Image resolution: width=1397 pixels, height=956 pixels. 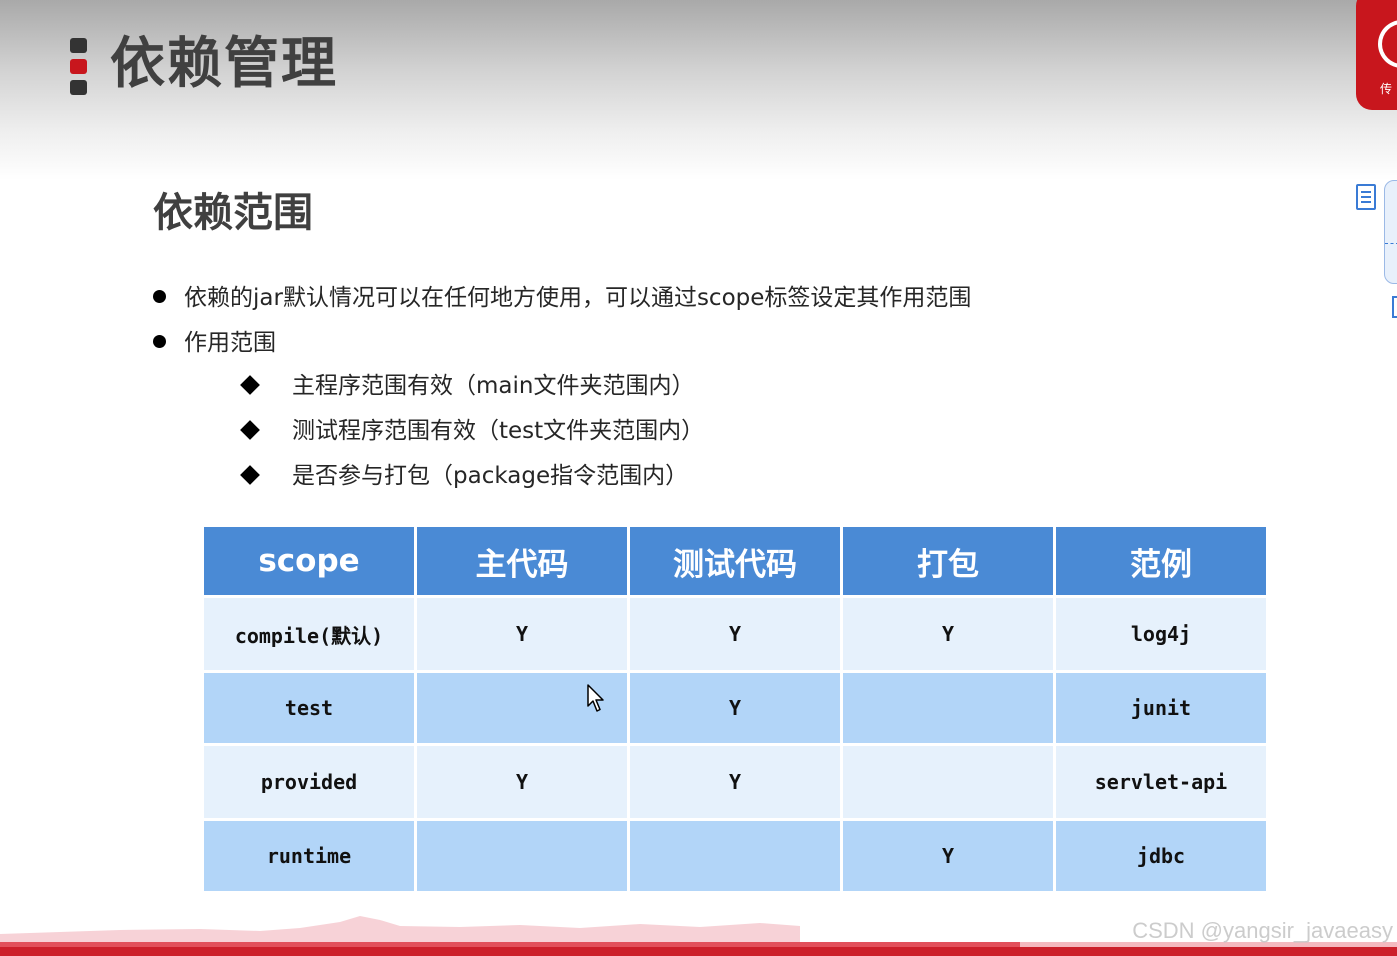 I want to click on section-title: 依赖范围, so click(x=233, y=213).